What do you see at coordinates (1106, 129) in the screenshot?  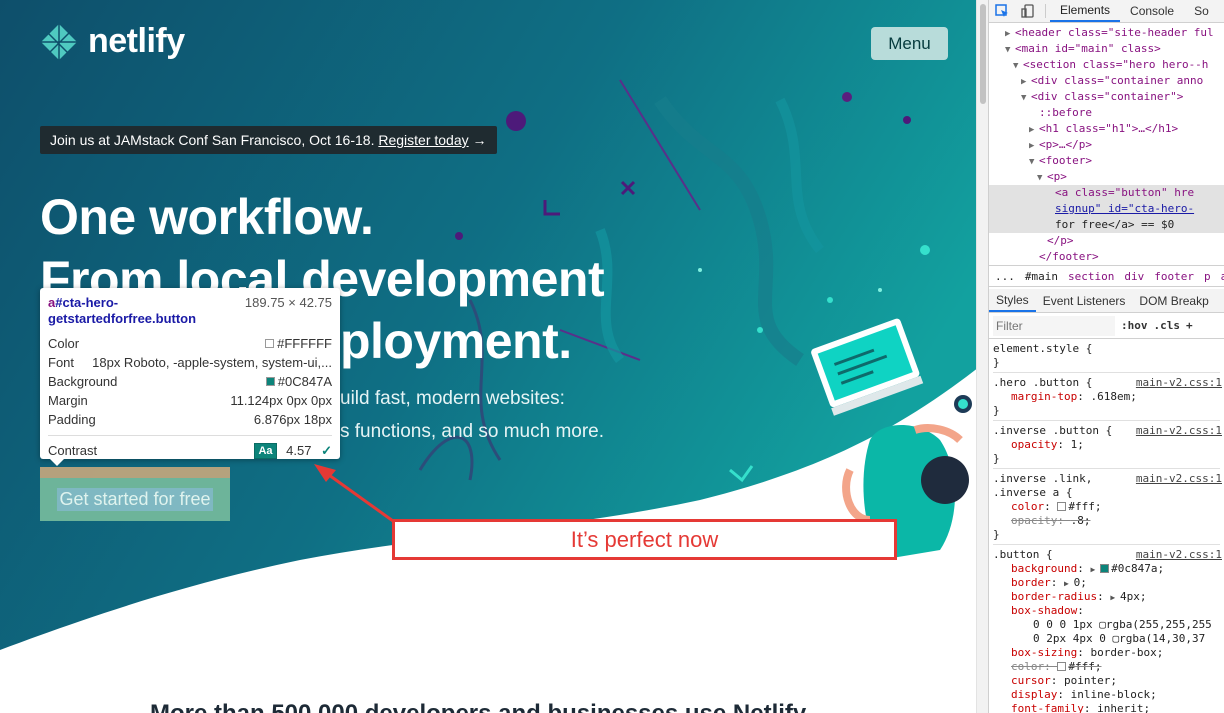 I see `dom-node: ▶ <h1 class="h1">…</h1>` at bounding box center [1106, 129].